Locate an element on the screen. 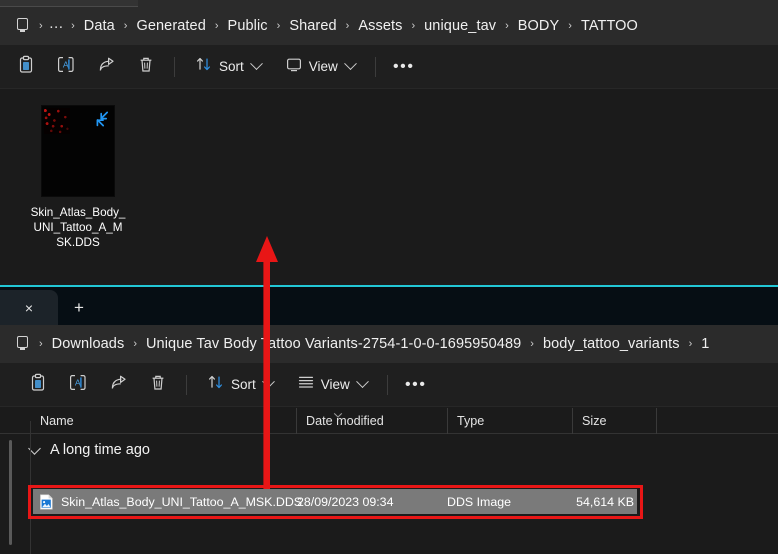  file-row-name: Skin_Atlas_Body_UNI_Tattoo_A_MSK.DDS is located at coordinates (182, 501).